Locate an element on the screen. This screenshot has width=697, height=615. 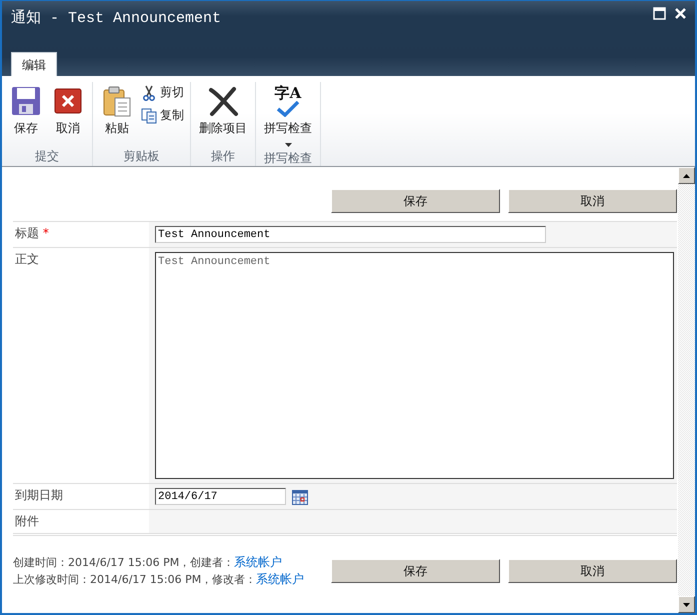
calendar-icon is located at coordinates (300, 496).